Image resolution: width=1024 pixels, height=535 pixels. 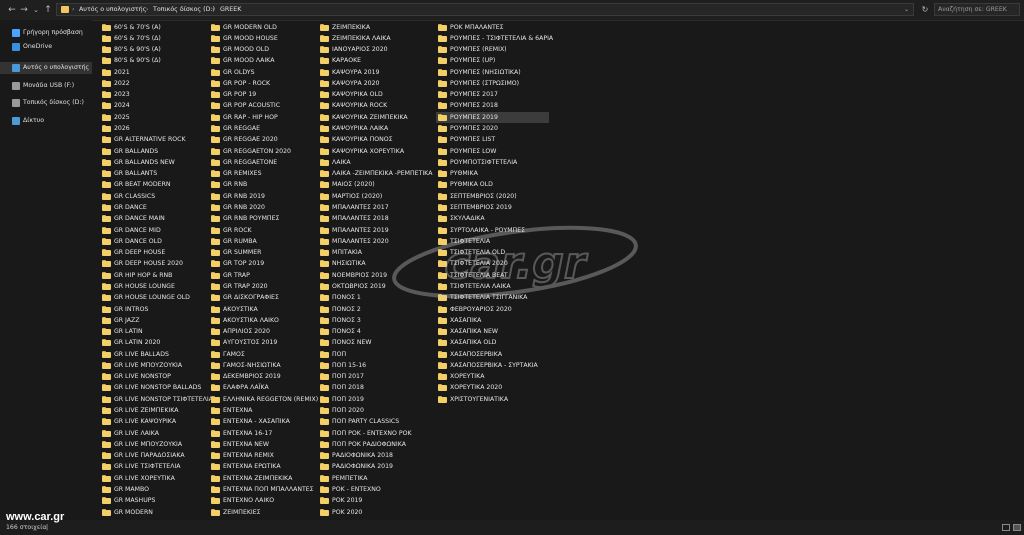 What do you see at coordinates (150, 27) in the screenshot?
I see `folder-item: 60'S & 70'S (A)` at bounding box center [150, 27].